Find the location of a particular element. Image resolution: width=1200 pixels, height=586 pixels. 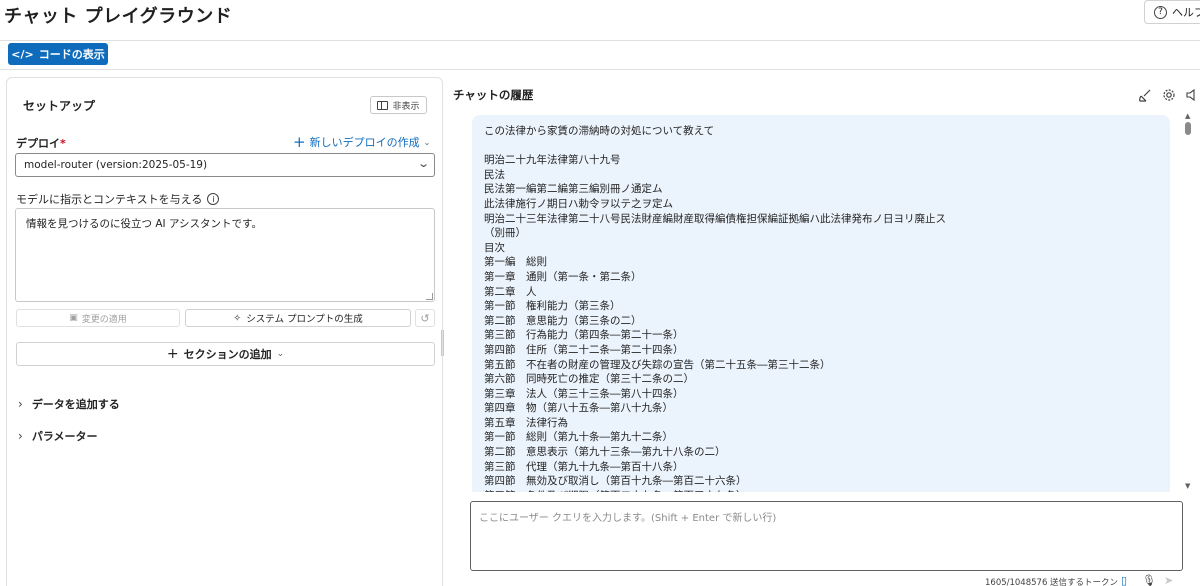

new-deploy-label: 新しいデプロイの作成 is located at coordinates (364, 142).